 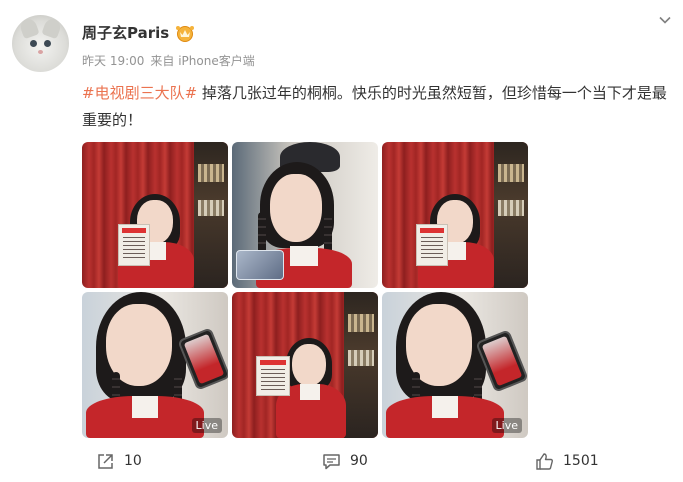 I want to click on hashtag-link: #电视剧三大队#, so click(x=139, y=93).